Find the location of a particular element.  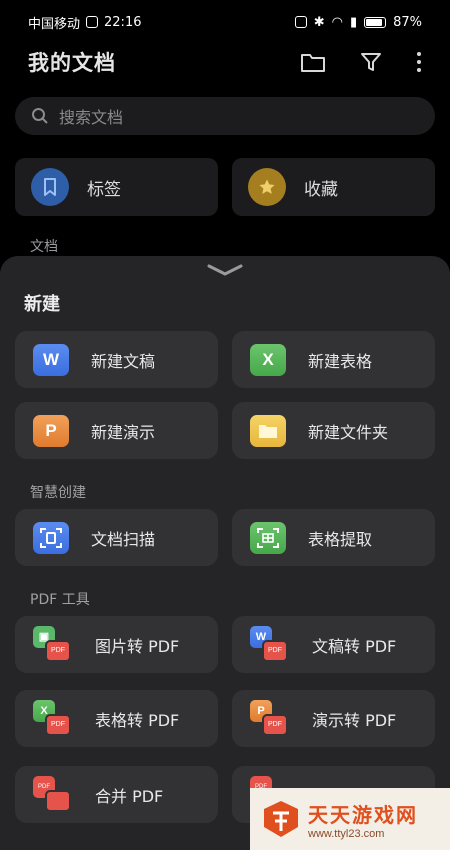

new-presentation-button: P 新建演示 is located at coordinates (116, 430).